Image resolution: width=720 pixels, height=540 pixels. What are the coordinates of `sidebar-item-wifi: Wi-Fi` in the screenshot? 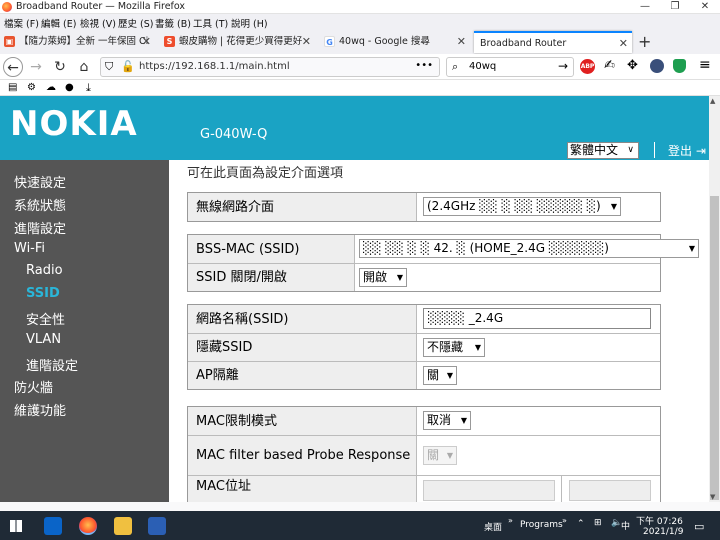 It's located at (29, 248).